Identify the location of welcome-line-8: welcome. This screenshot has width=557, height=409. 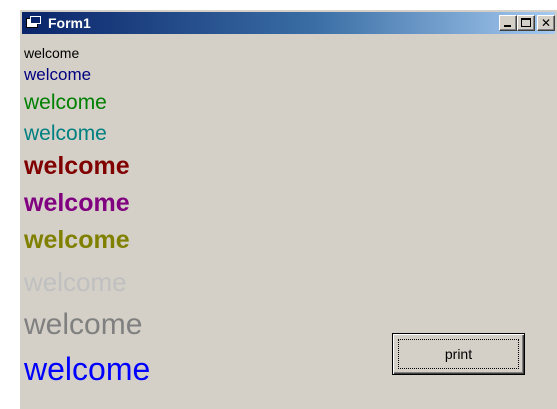
(75, 282).